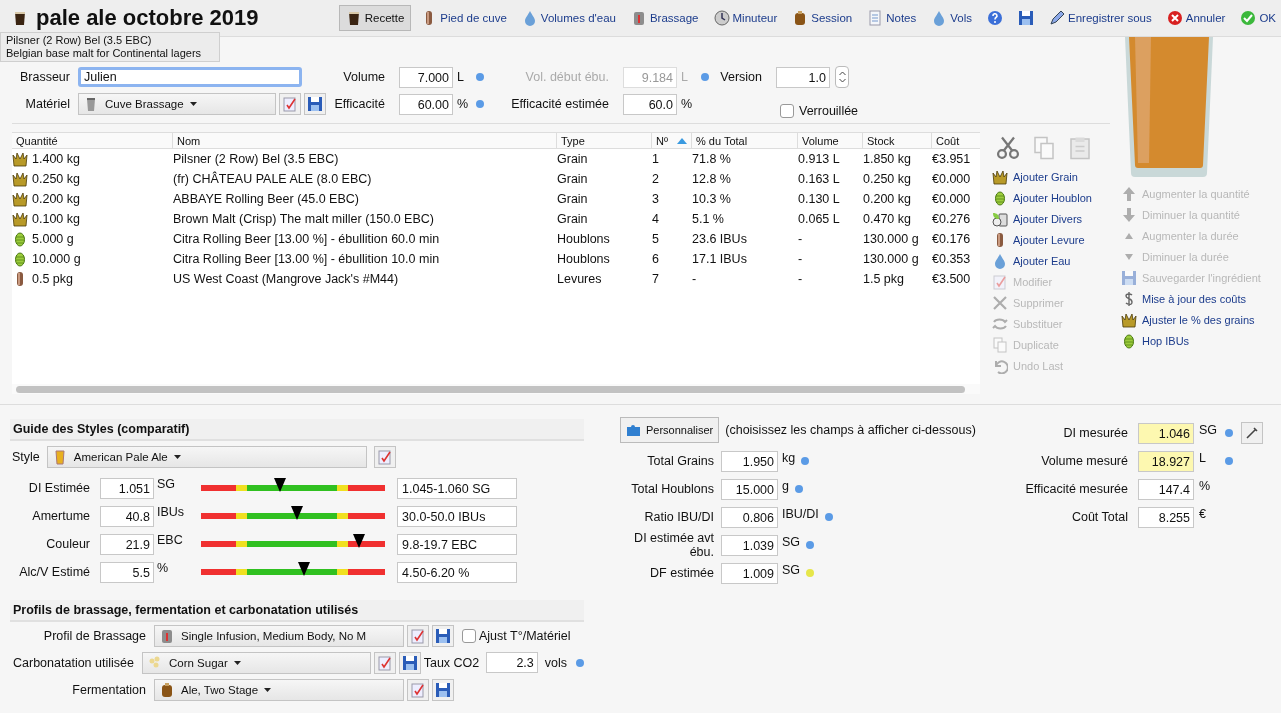  I want to click on toolbar-tab: Volumes d'eau, so click(568, 18).